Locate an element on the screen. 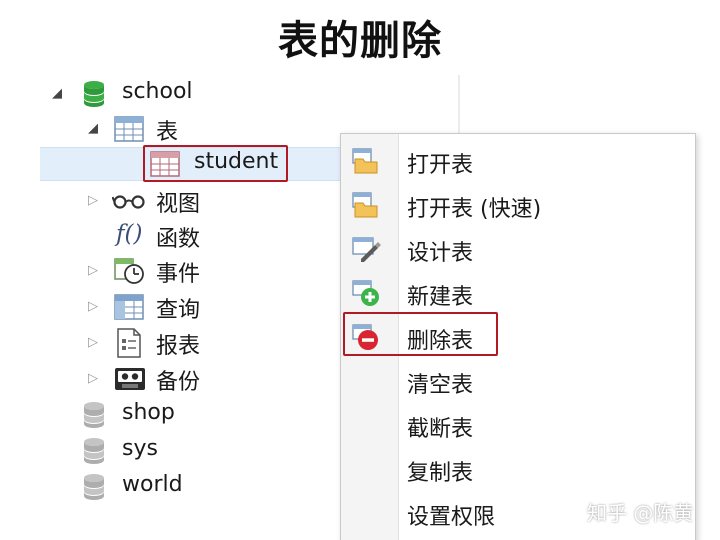 The height and width of the screenshot is (540, 720). tree-item-shop: shop is located at coordinates (190, 415).